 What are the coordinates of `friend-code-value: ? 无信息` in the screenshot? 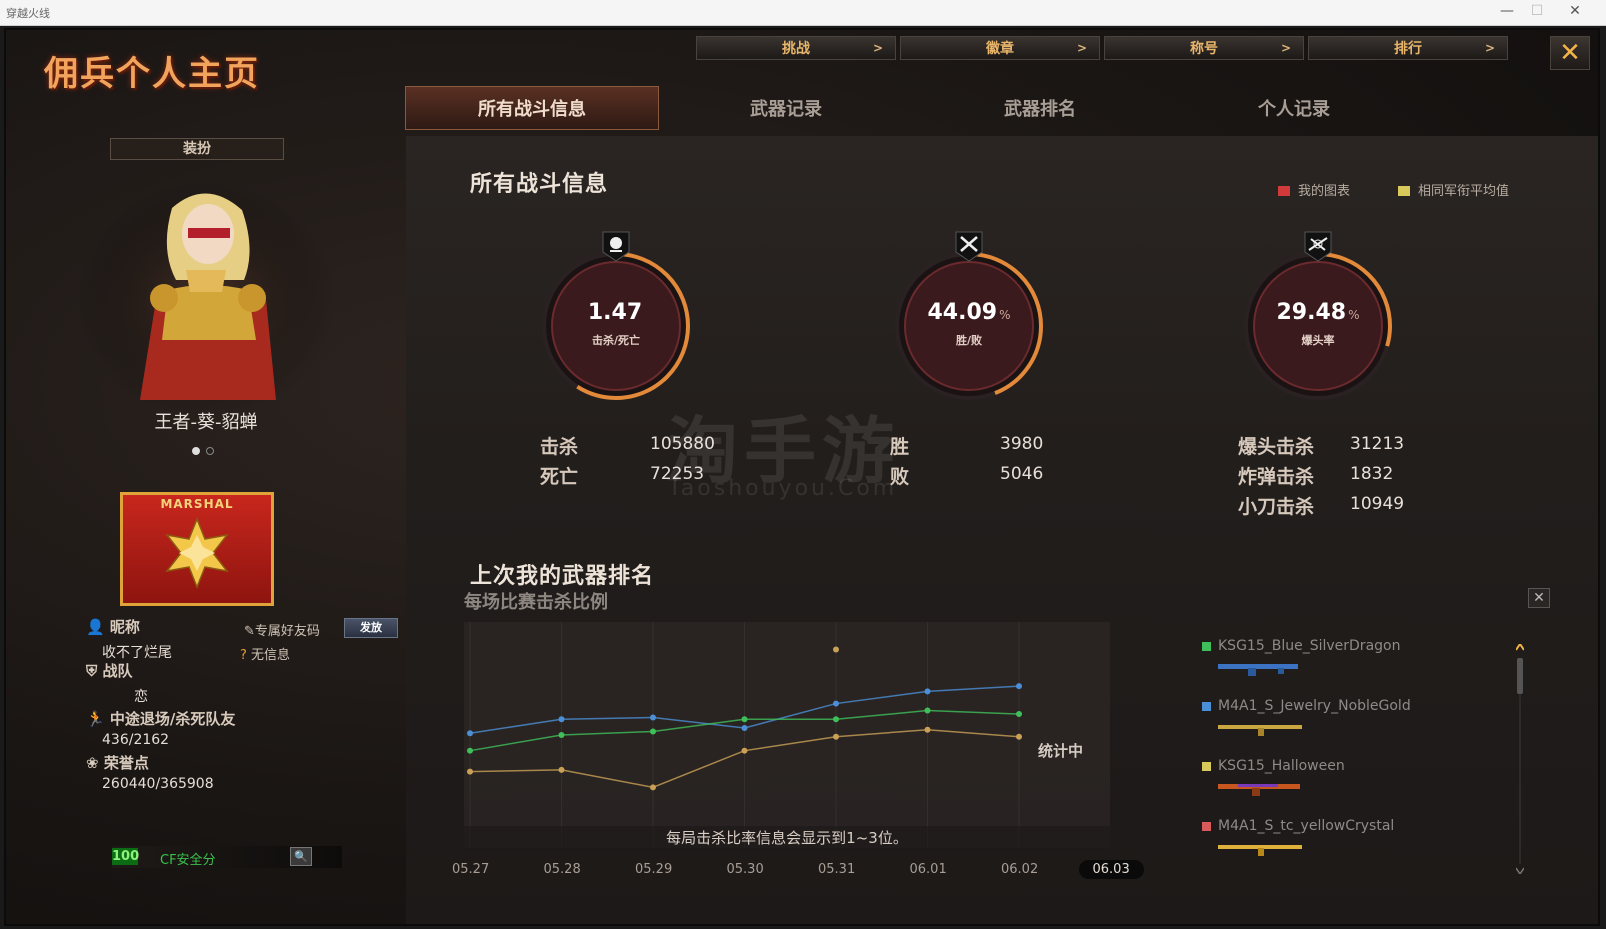 It's located at (265, 653).